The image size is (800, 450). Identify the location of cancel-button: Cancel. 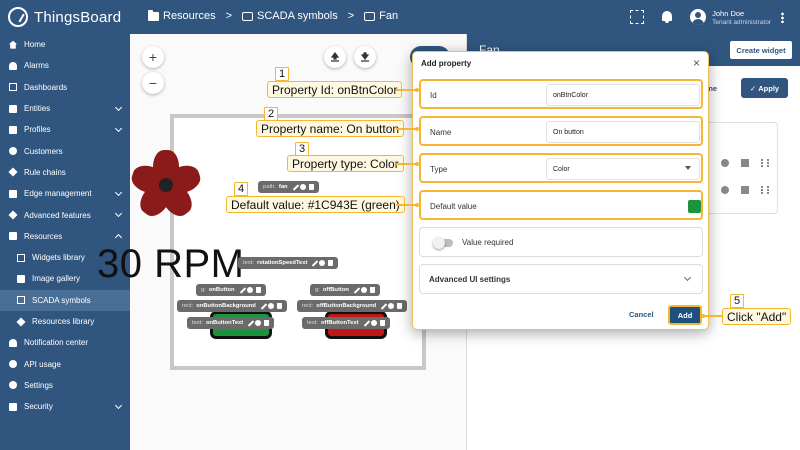
(641, 314).